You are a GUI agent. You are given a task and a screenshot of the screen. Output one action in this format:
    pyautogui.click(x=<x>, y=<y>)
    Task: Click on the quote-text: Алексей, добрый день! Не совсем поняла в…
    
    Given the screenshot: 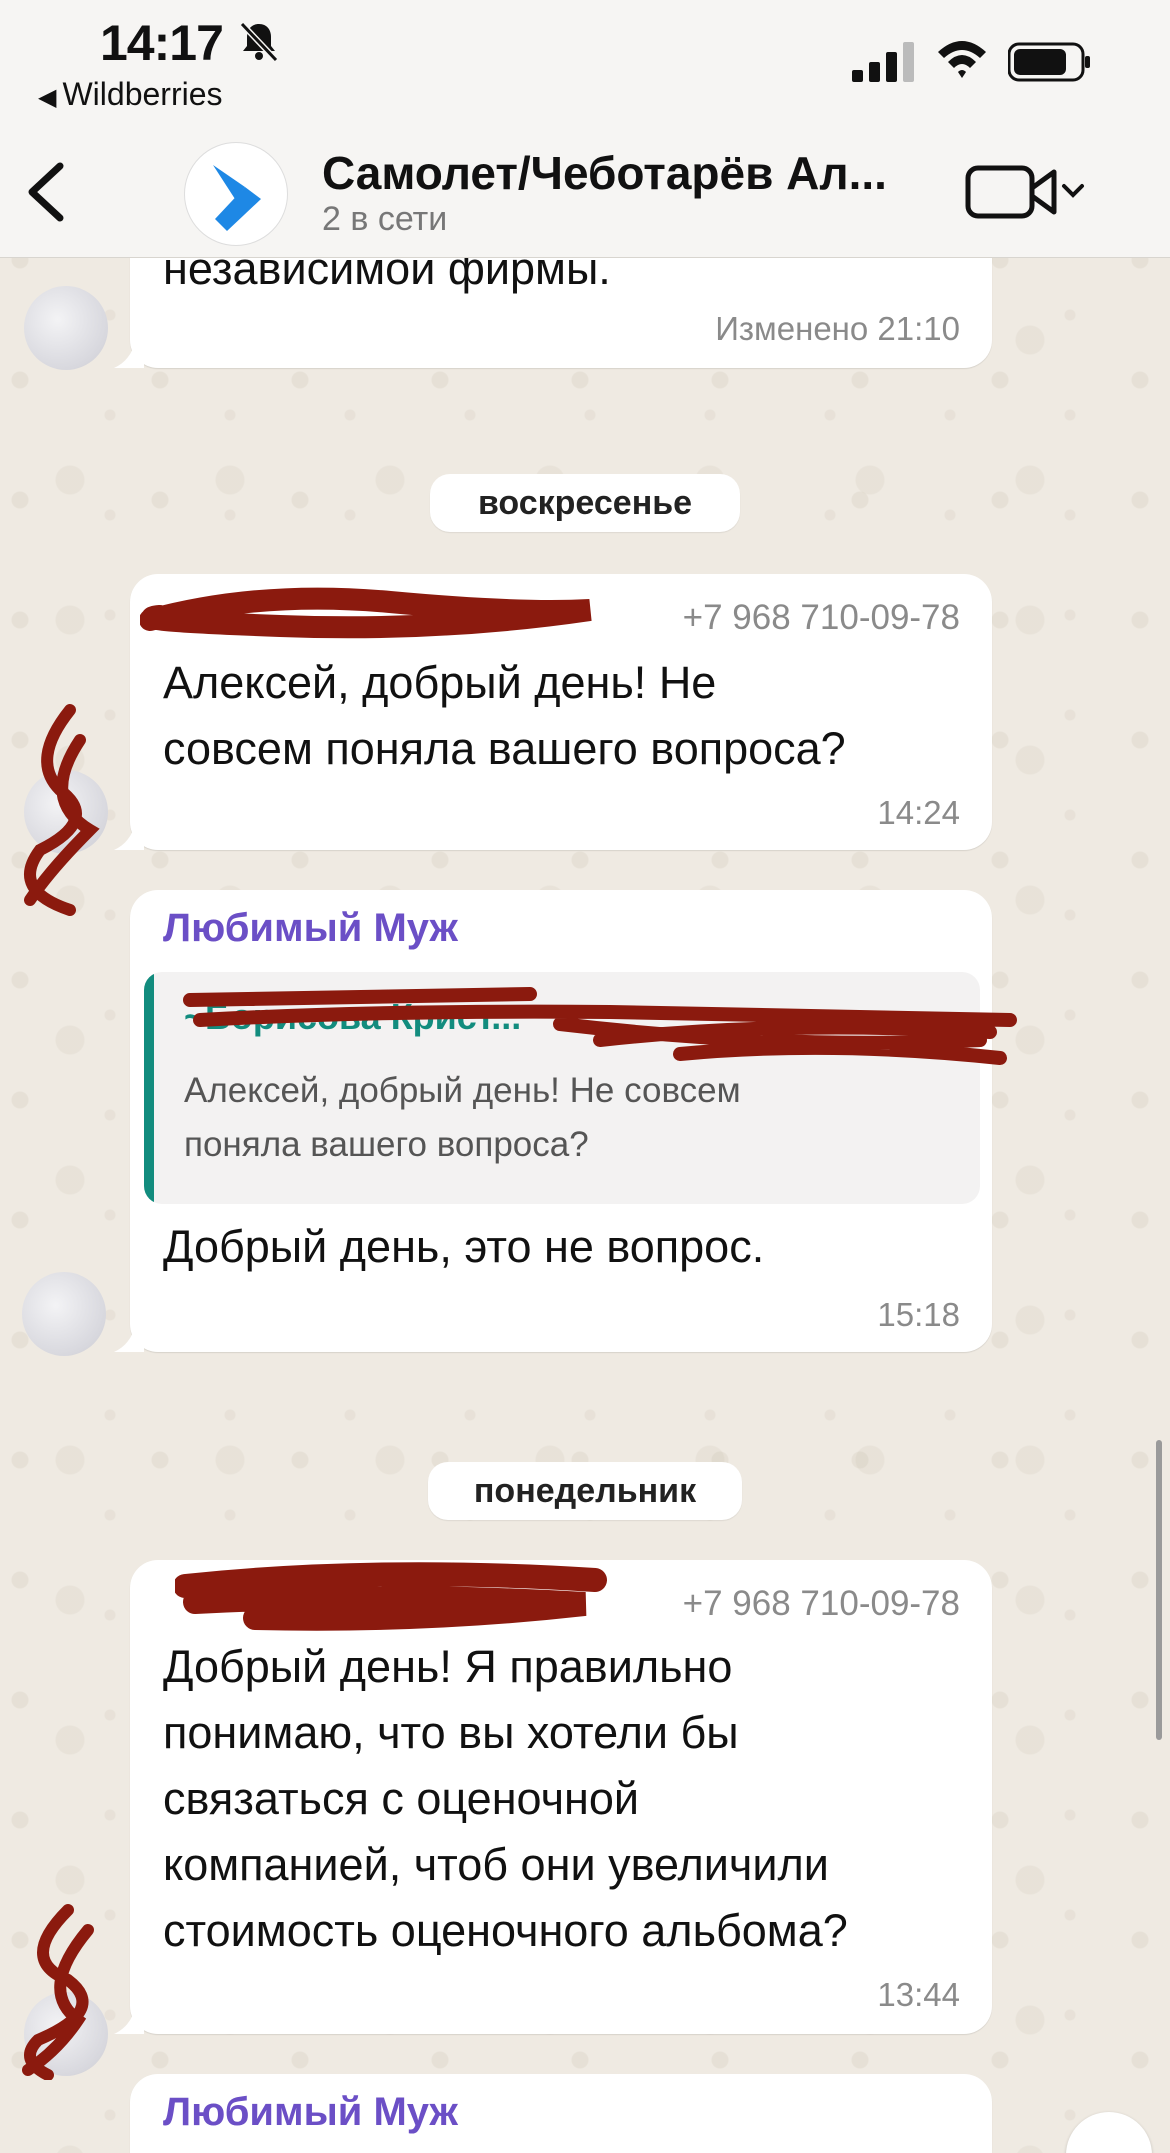 What is the action you would take?
    pyautogui.click(x=564, y=1118)
    